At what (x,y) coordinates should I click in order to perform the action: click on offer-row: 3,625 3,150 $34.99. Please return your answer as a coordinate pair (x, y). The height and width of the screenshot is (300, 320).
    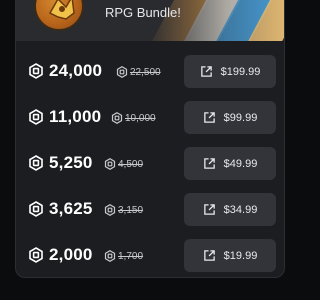
    Looking at the image, I should click on (151, 209).